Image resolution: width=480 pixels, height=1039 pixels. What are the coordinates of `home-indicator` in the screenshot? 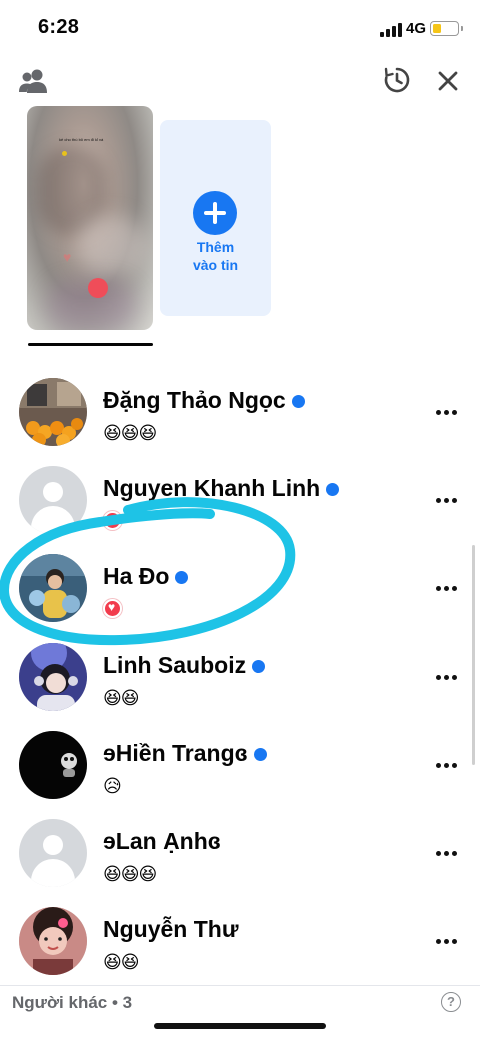 It's located at (240, 1026).